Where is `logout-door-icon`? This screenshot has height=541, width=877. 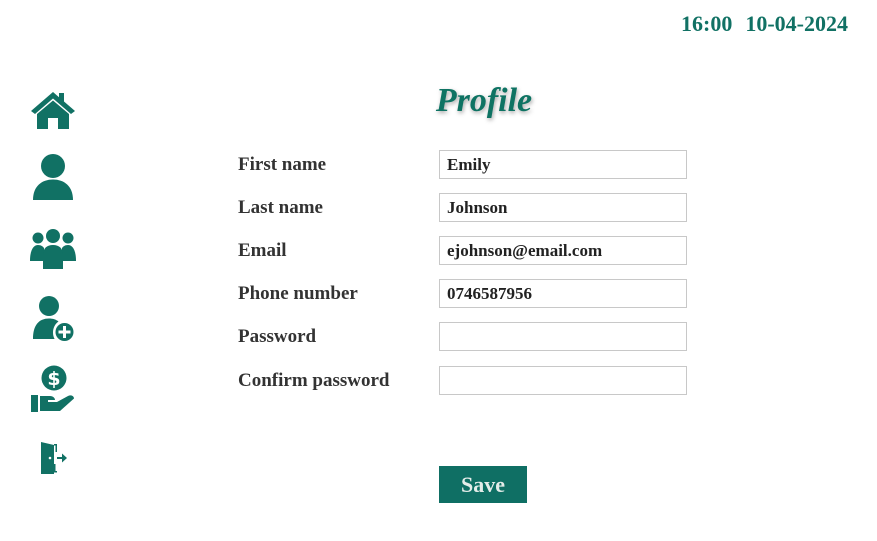
logout-door-icon is located at coordinates (54, 458).